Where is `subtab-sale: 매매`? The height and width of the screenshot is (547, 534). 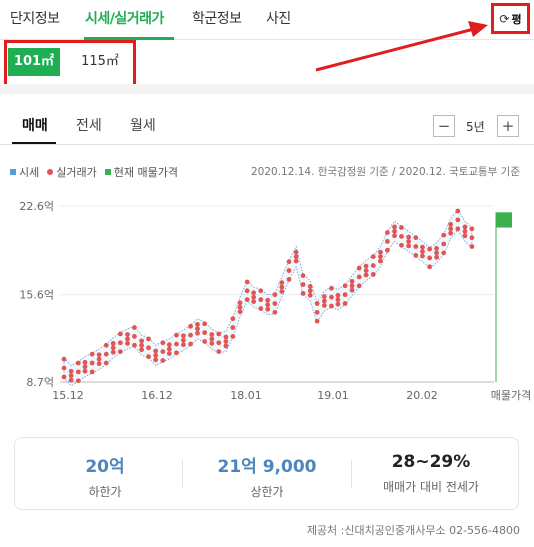
subtab-sale: 매매 is located at coordinates (35, 125).